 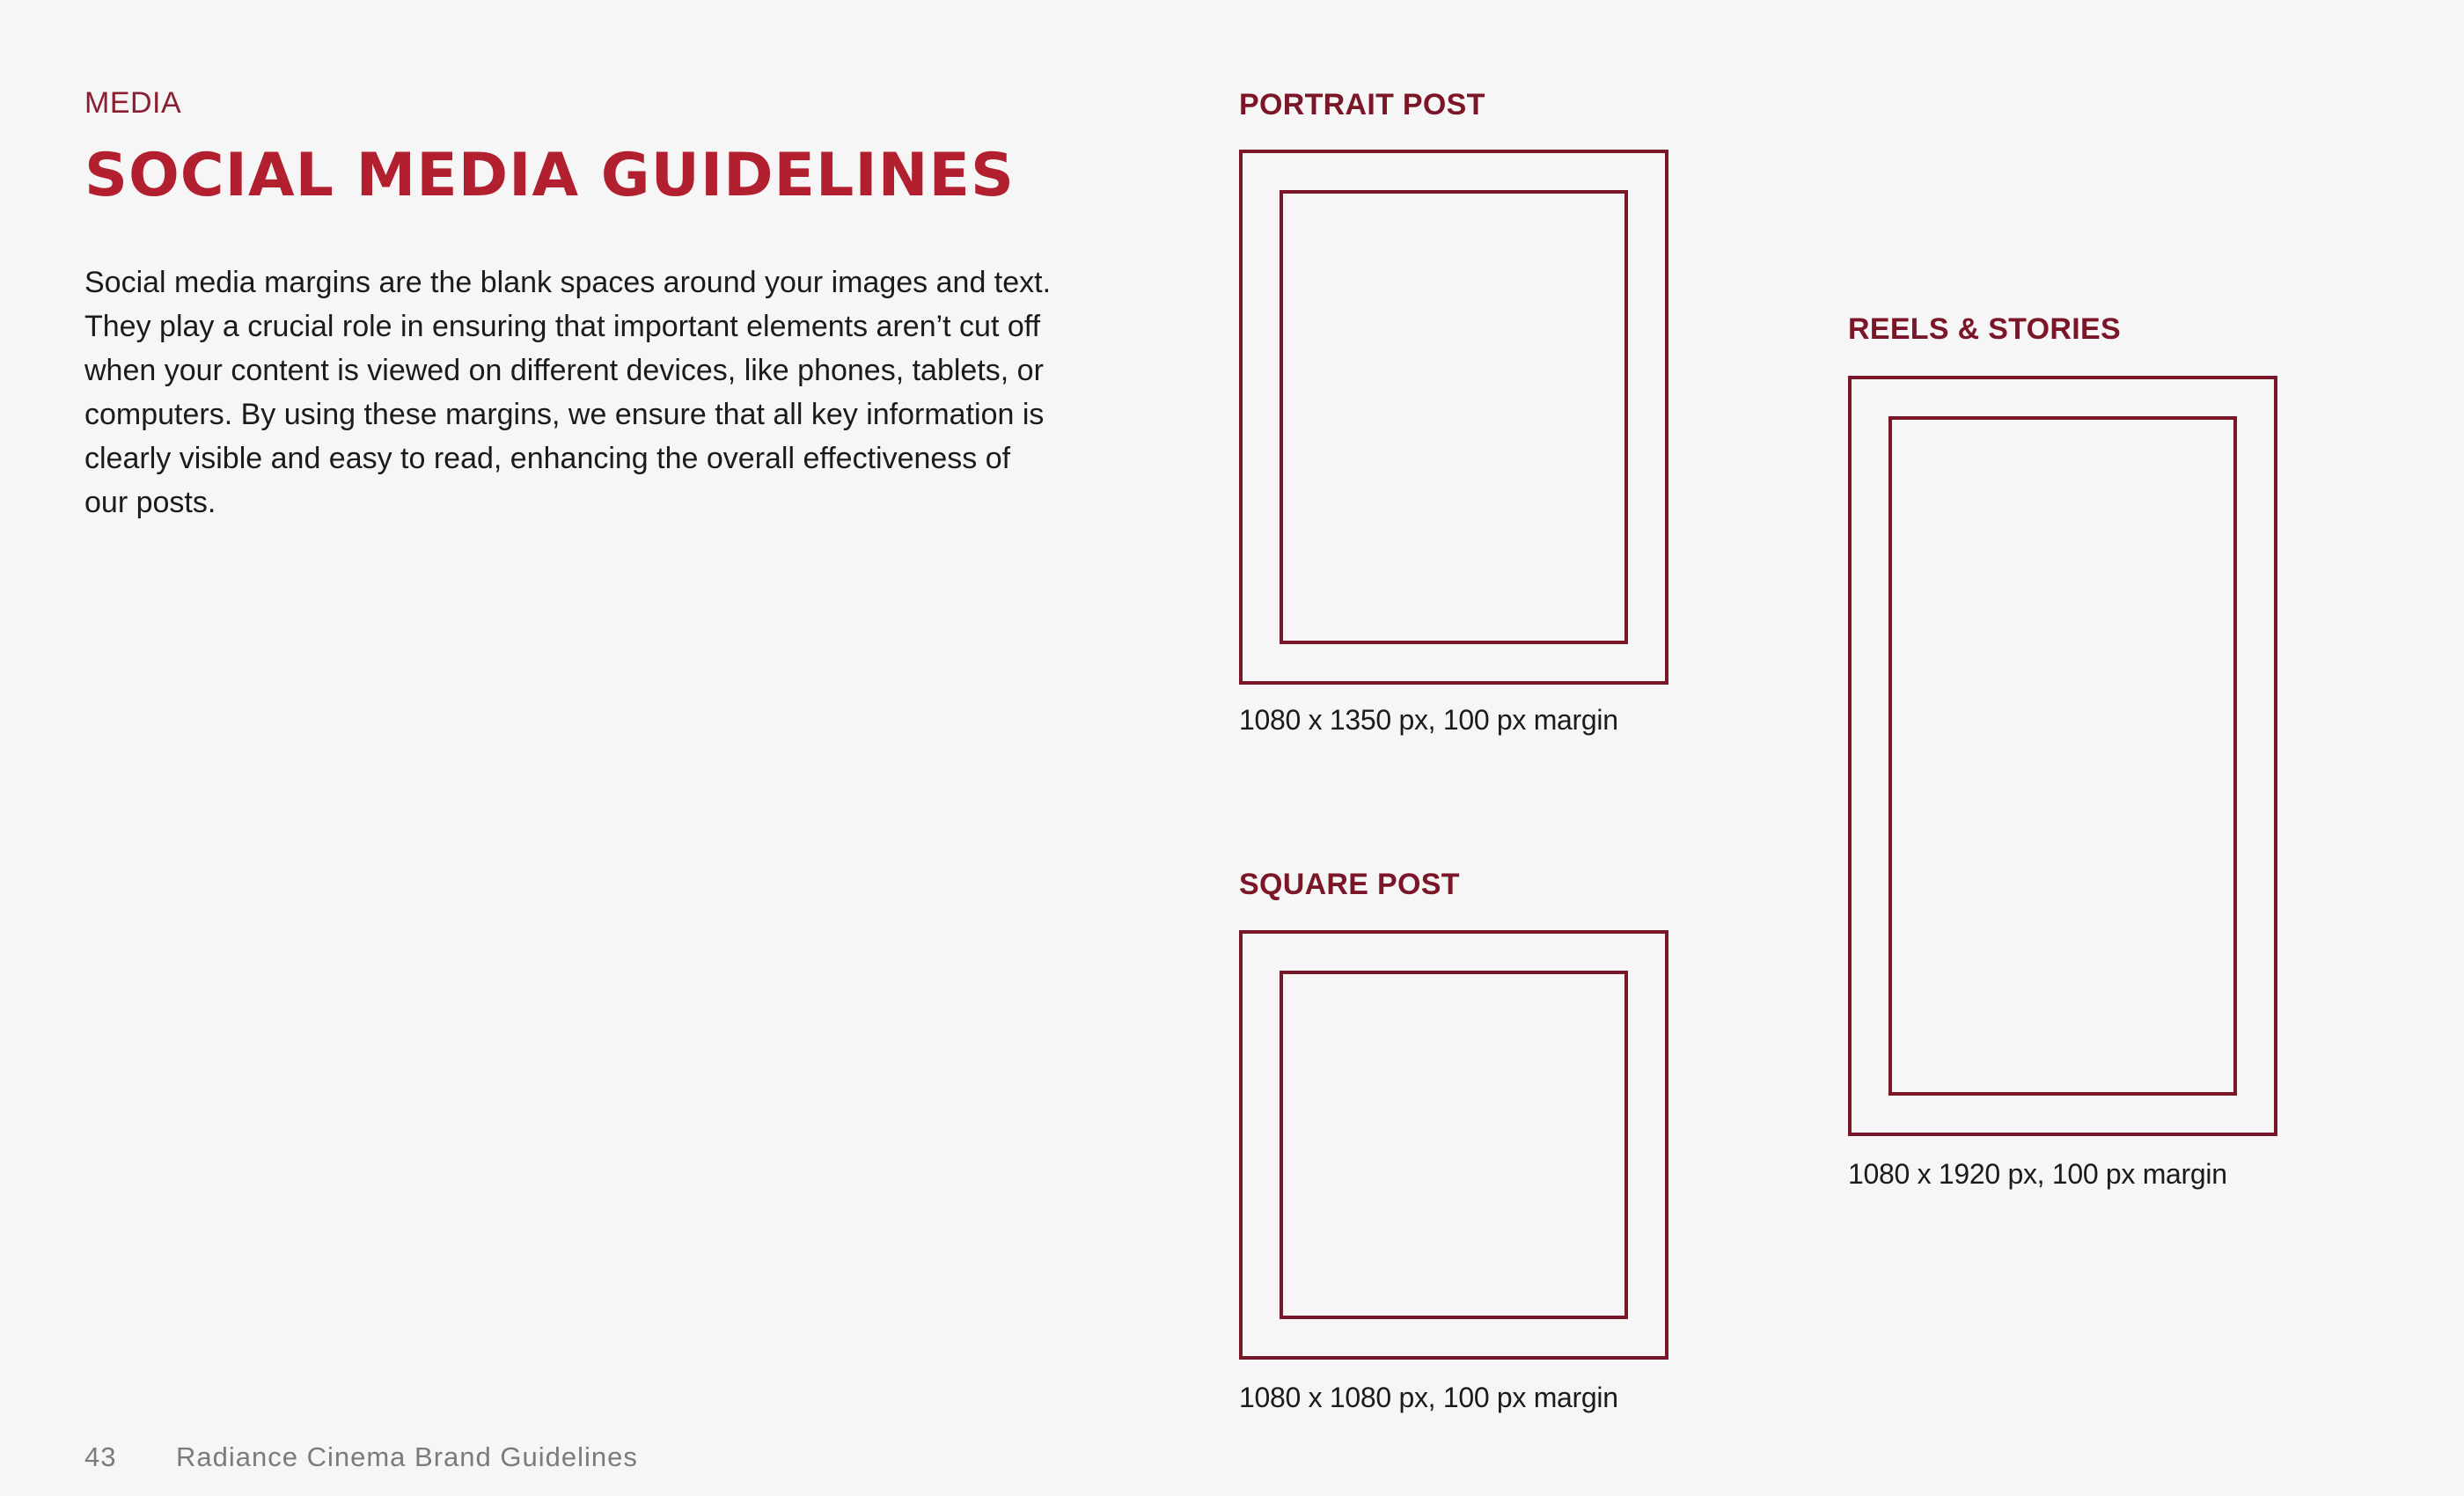 I want to click on square-post-margin-box, so click(x=1454, y=1145).